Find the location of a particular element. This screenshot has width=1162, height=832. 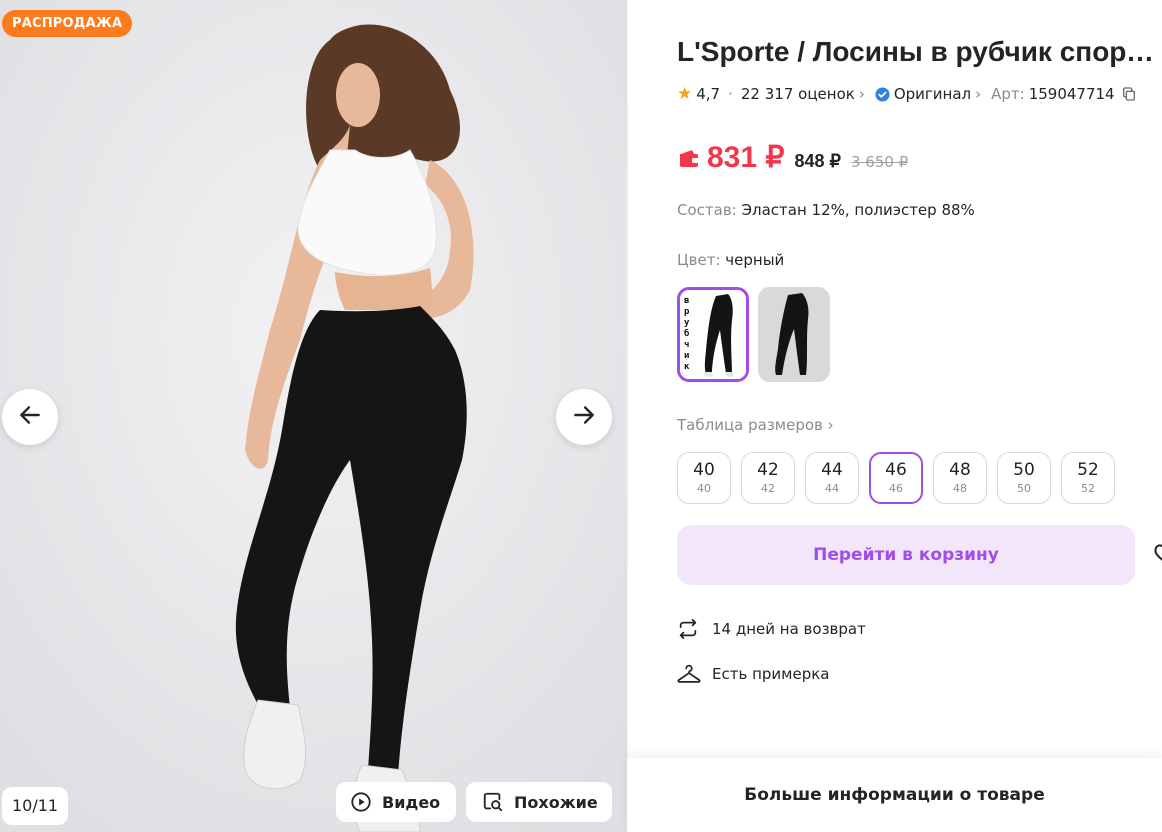

arrow-left-icon is located at coordinates (30, 417).